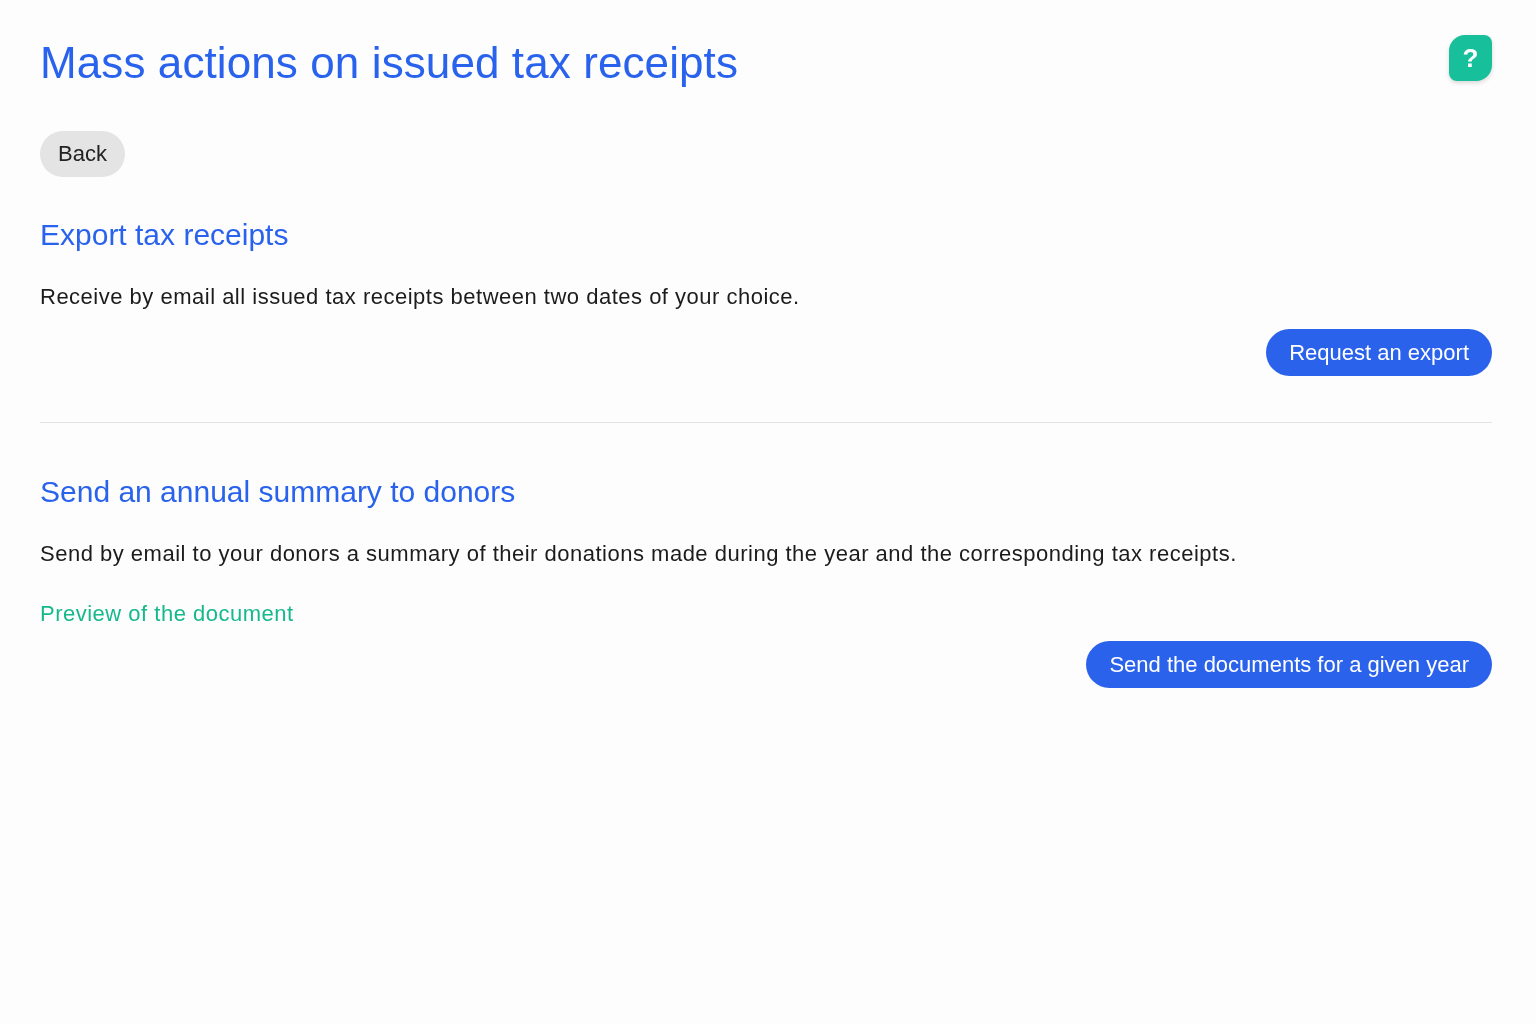 This screenshot has width=1536, height=1024. Describe the element at coordinates (638, 554) in the screenshot. I see `section-description: Send by email to your donors a summary of their donations made during the year and the corresponding tax receipts.` at that location.